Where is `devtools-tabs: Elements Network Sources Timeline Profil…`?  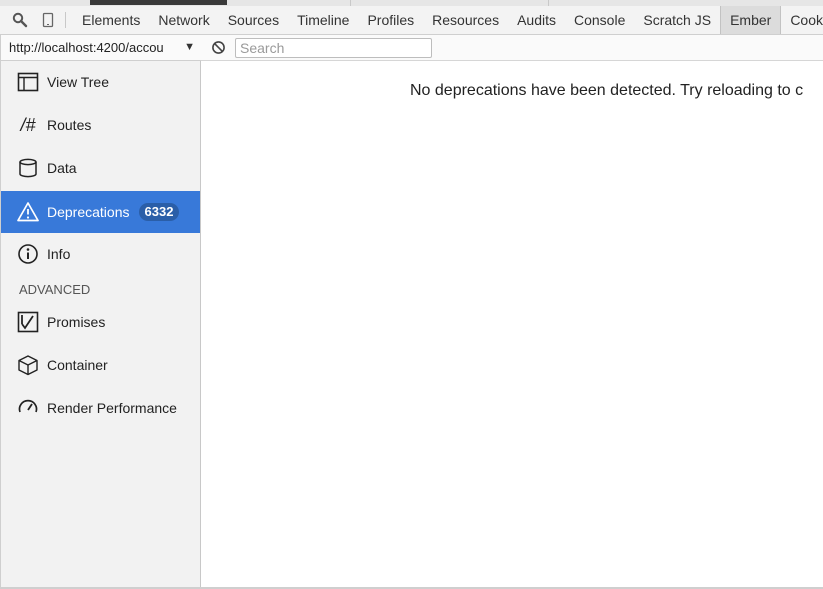
devtools-tabs: Elements Network Sources Timeline Profil… is located at coordinates (448, 20).